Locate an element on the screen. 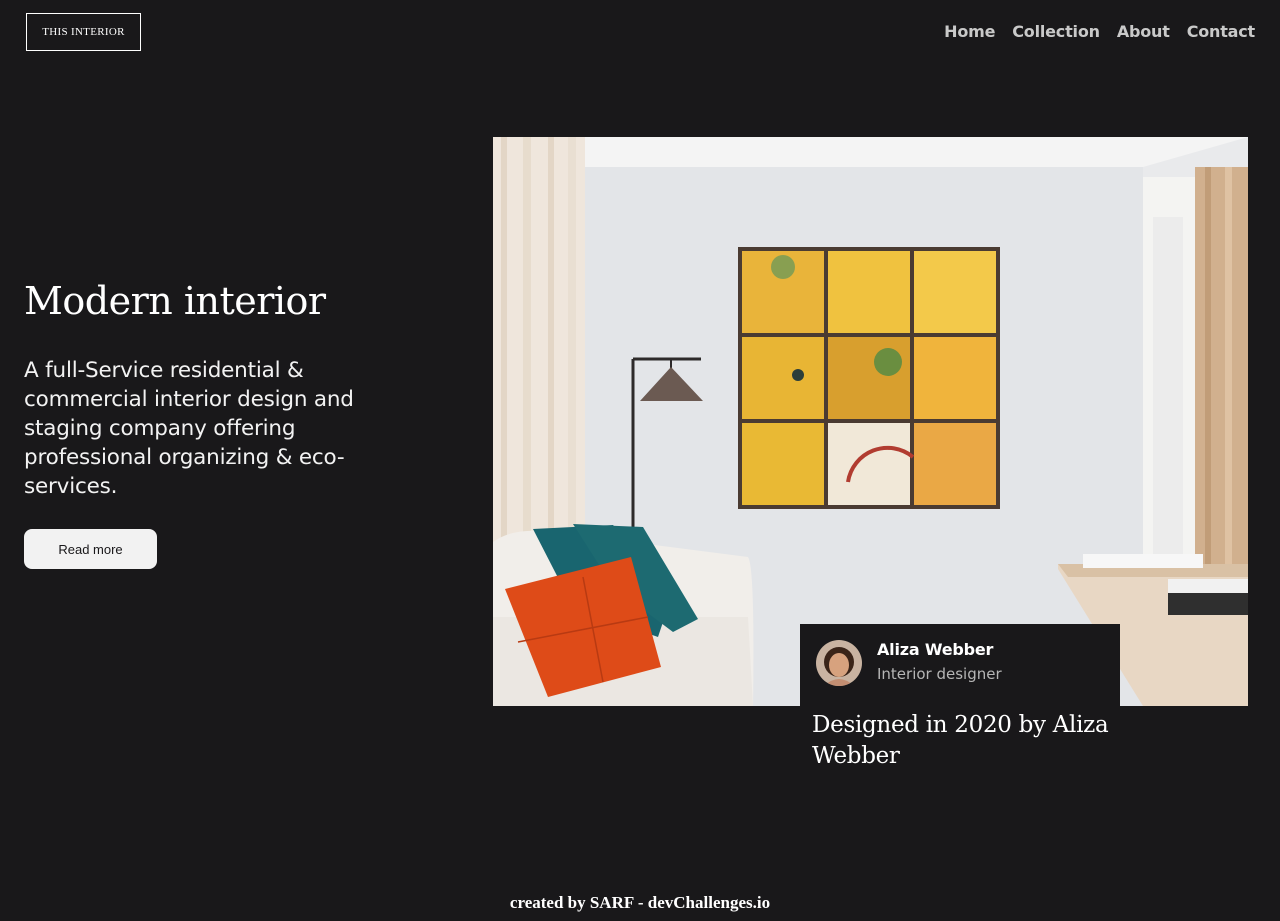 This screenshot has height=921, width=1280. footer-credit: created by SARF - devChallenges.io is located at coordinates (640, 902).